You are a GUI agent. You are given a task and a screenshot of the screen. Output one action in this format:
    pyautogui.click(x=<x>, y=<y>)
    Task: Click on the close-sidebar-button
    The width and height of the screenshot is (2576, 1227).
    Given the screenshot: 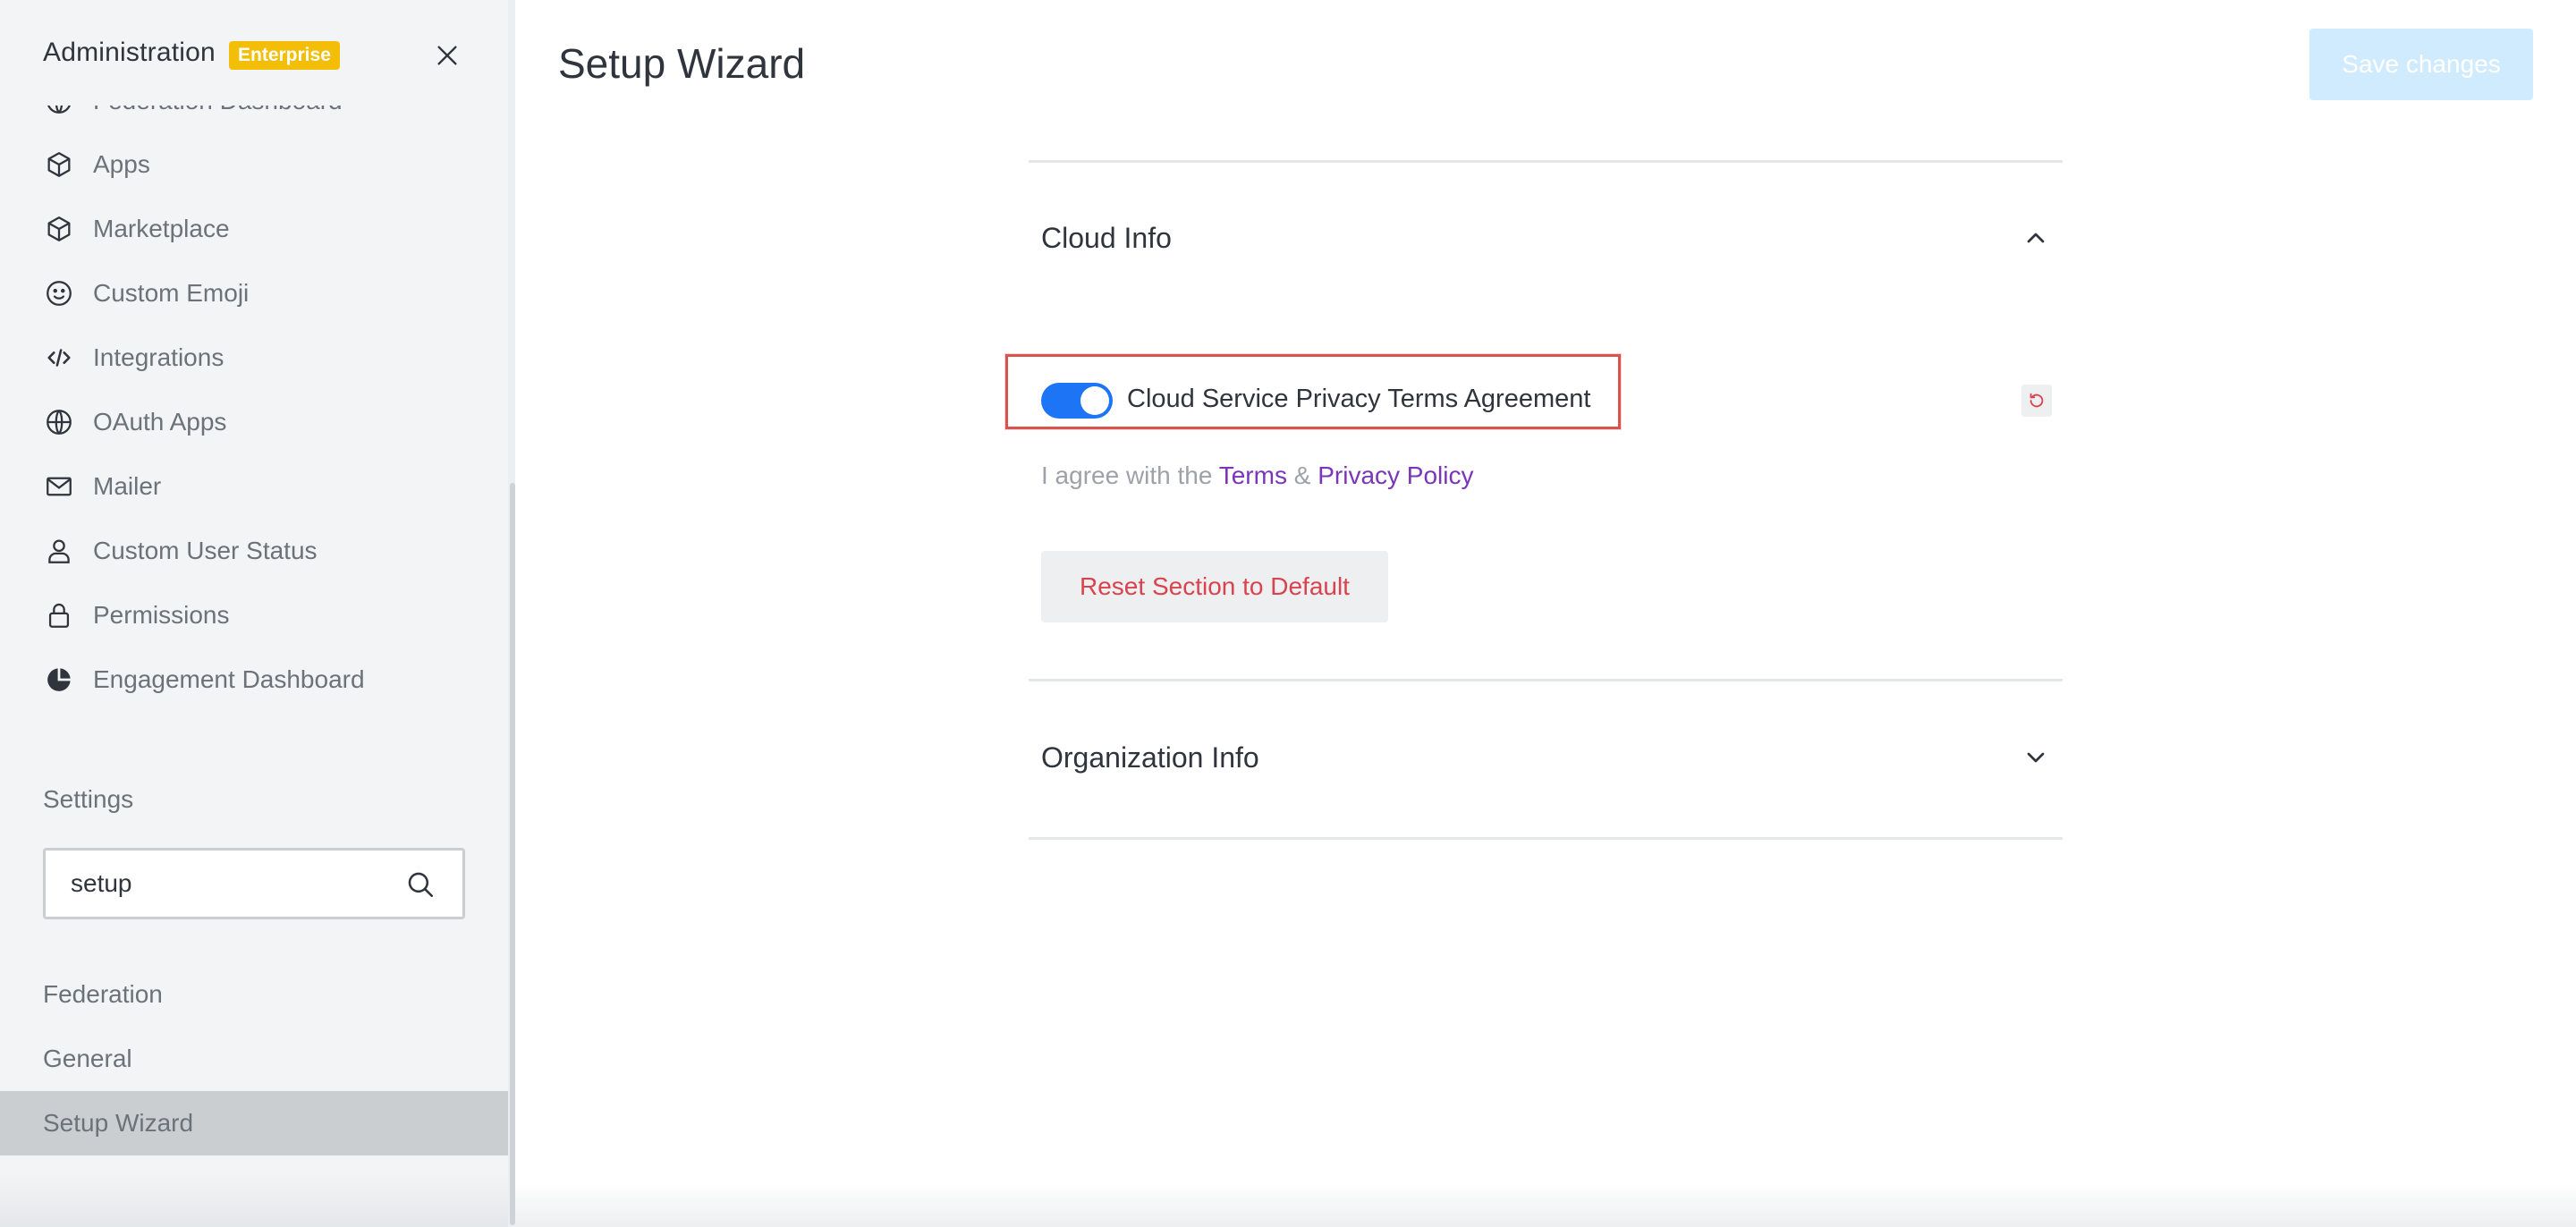 What is the action you would take?
    pyautogui.click(x=447, y=55)
    